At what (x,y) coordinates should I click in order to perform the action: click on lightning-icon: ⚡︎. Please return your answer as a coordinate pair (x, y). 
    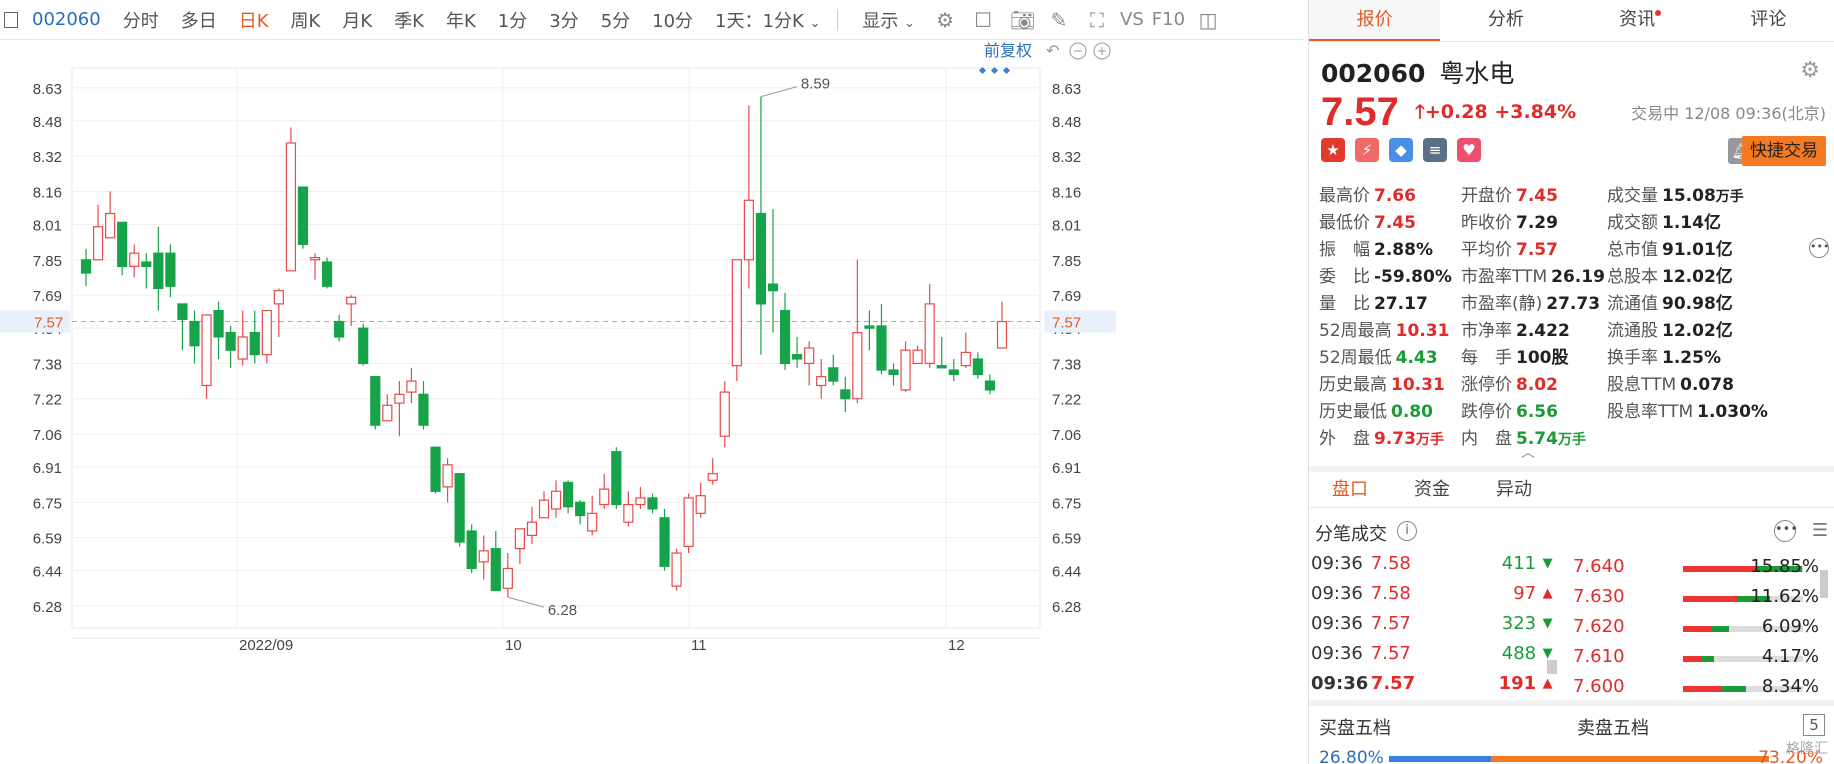
    Looking at the image, I should click on (1367, 150).